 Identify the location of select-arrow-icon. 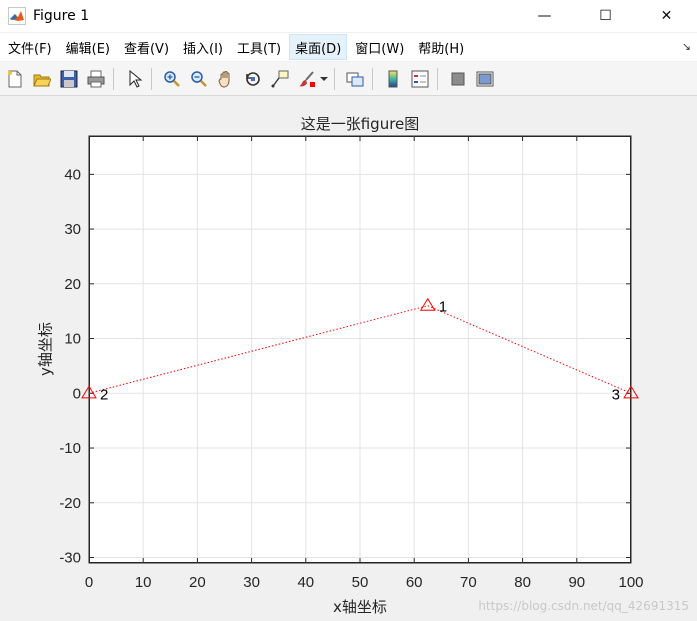
(134, 79).